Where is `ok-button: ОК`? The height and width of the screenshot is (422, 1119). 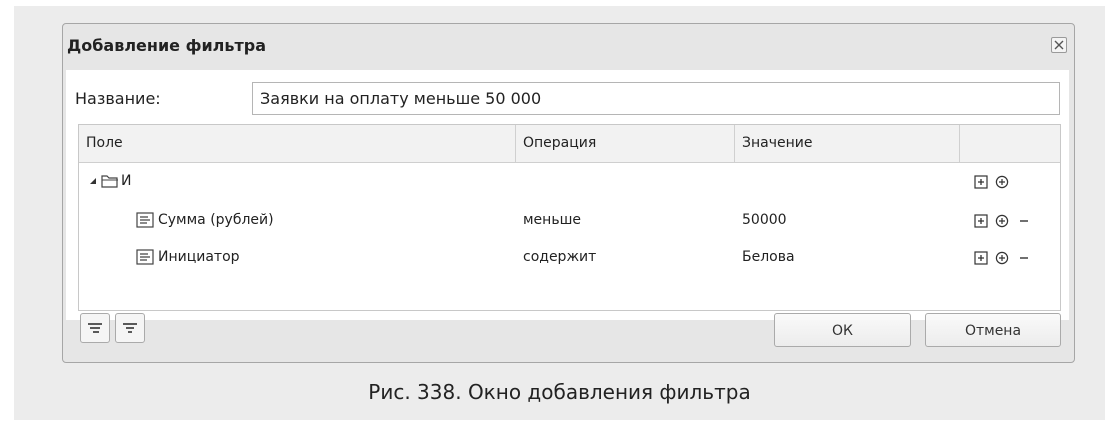 ok-button: ОК is located at coordinates (842, 330).